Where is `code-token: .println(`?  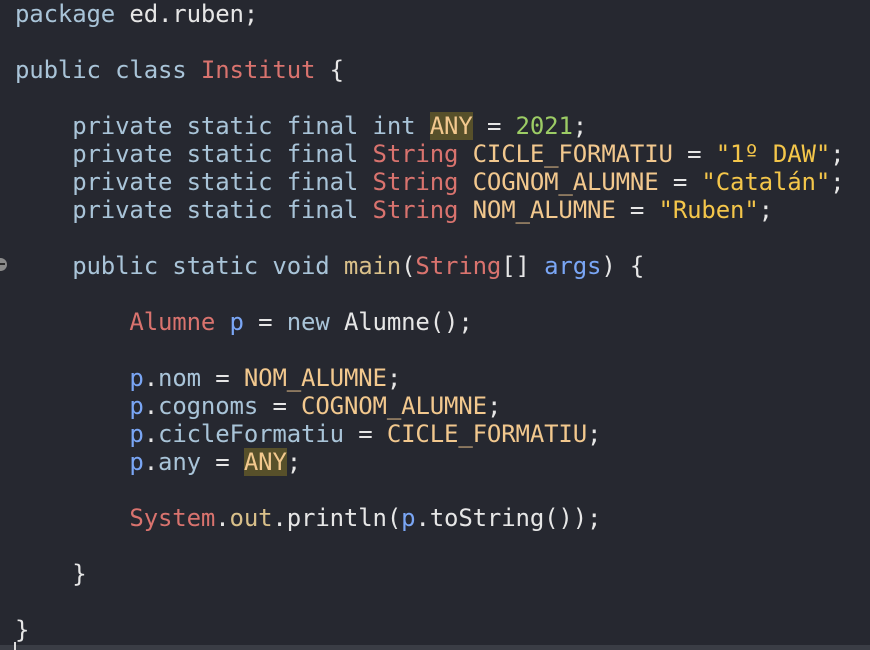
code-token: .println( is located at coordinates (337, 518).